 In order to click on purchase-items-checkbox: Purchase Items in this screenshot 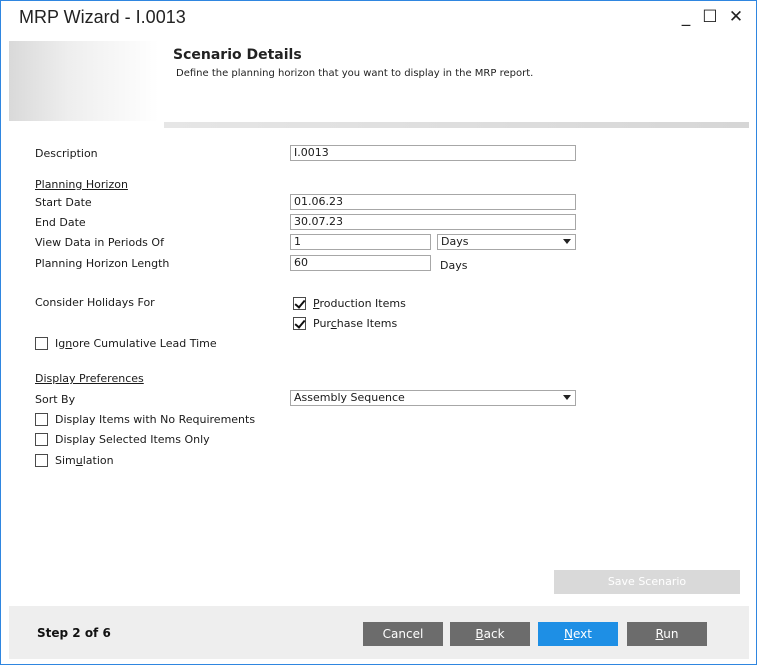, I will do `click(345, 323)`.